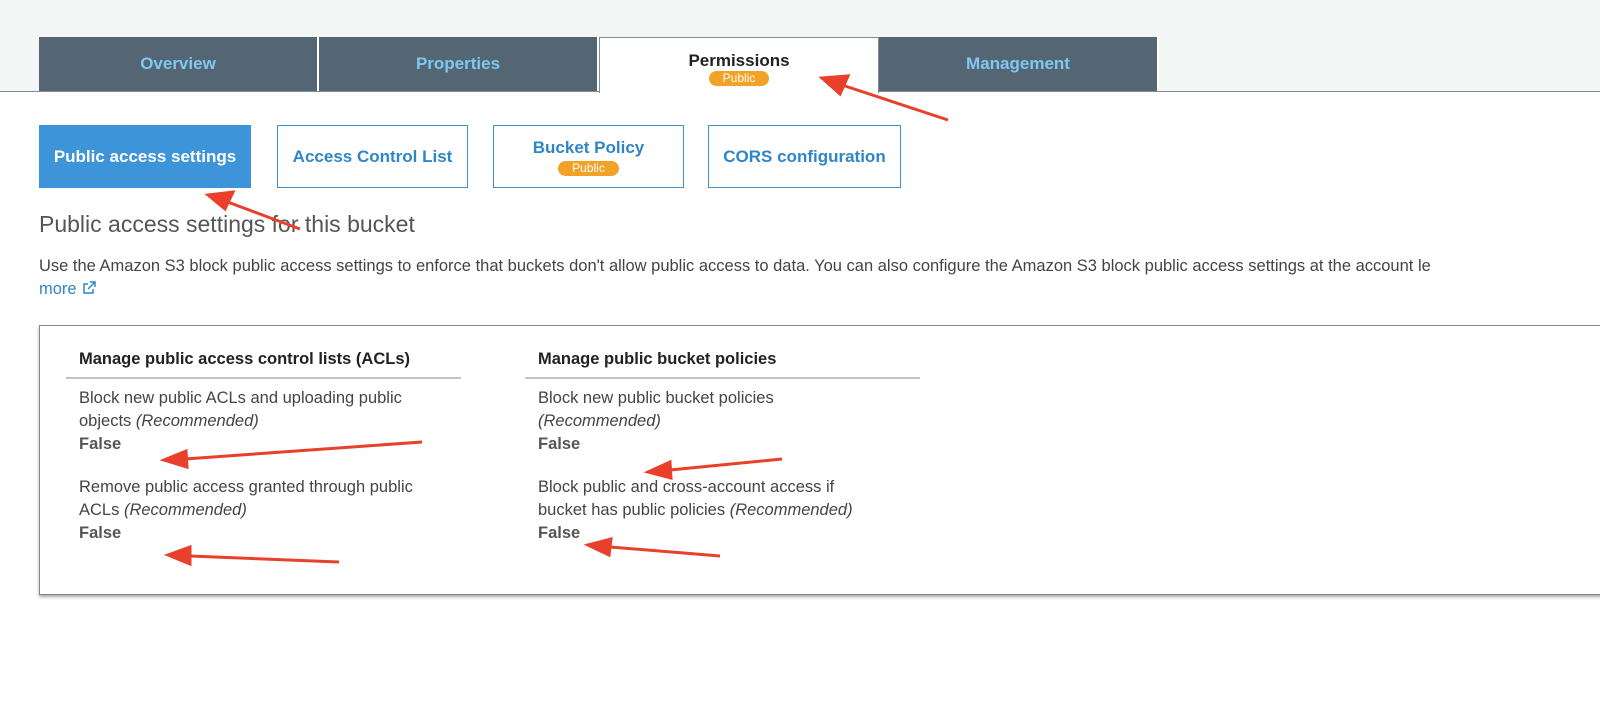 The height and width of the screenshot is (720, 1600). I want to click on setting-text: Block new public bucket policies, so click(656, 398).